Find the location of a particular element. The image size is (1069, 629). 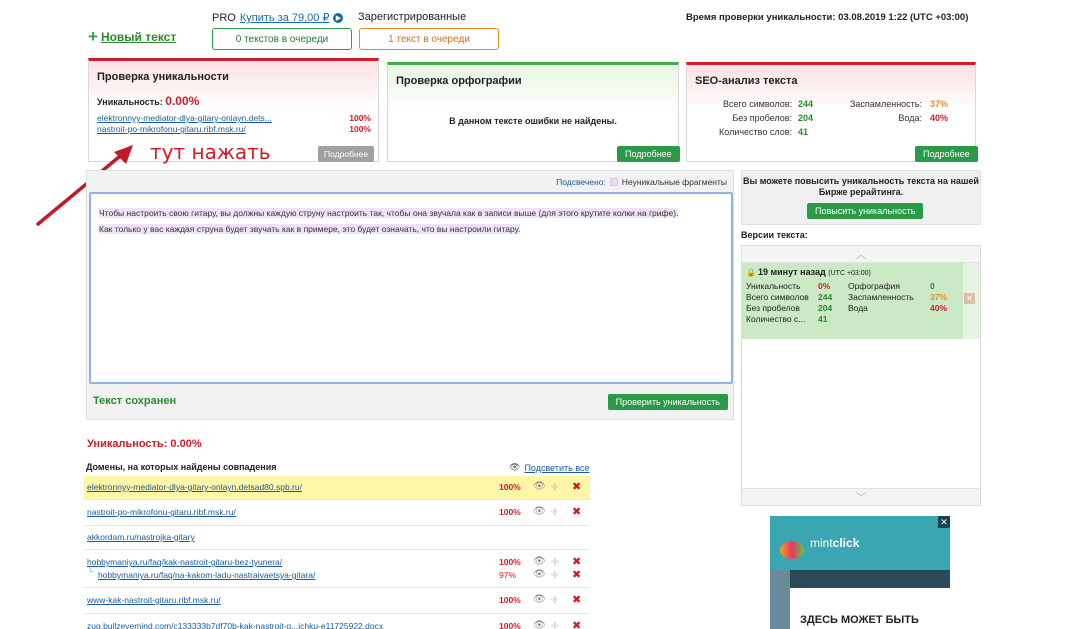

ad-brand-a: mint is located at coordinates (821, 543).